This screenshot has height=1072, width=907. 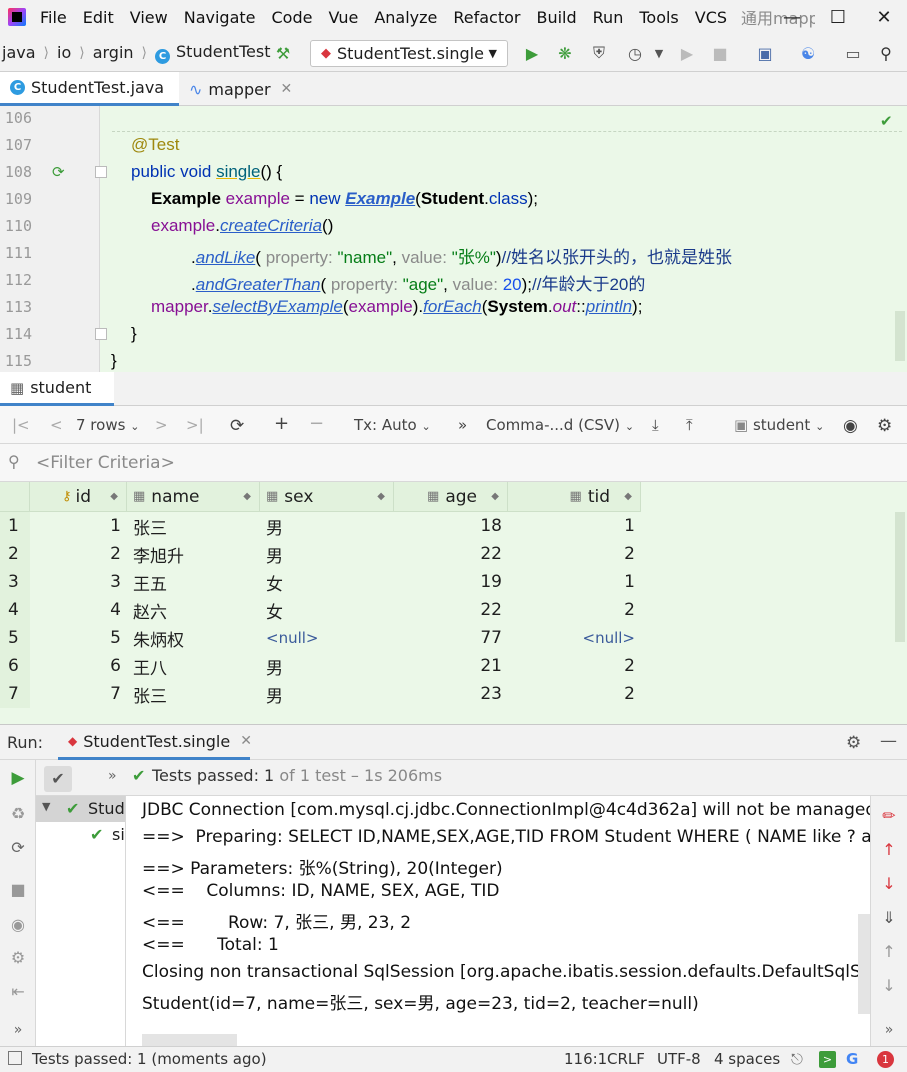 I want to click on inspection-ok-icon: ✔, so click(x=886, y=121).